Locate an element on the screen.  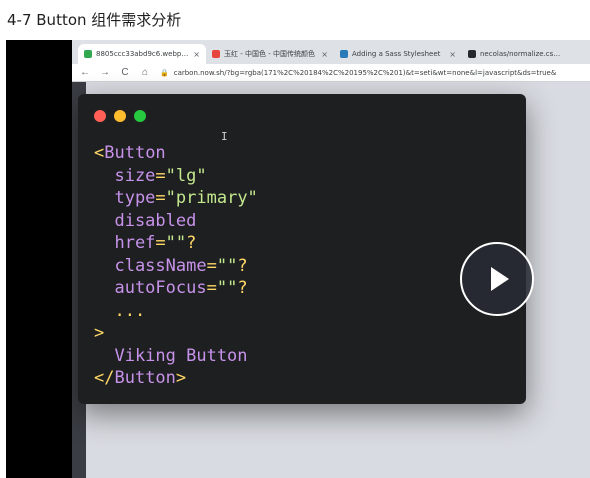
code-line: > is located at coordinates (176, 333).